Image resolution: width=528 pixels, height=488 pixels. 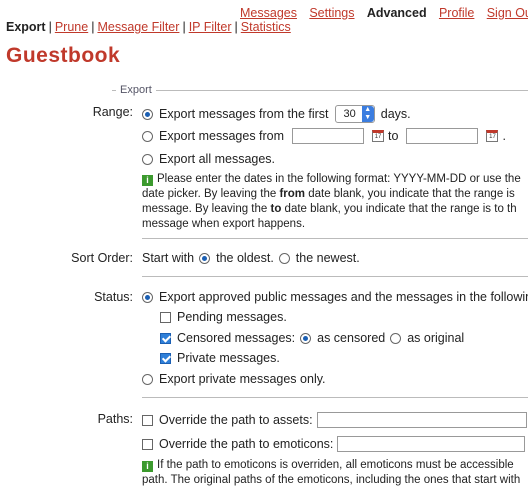 I want to click on range-all-text: Export all messages., so click(x=217, y=159).